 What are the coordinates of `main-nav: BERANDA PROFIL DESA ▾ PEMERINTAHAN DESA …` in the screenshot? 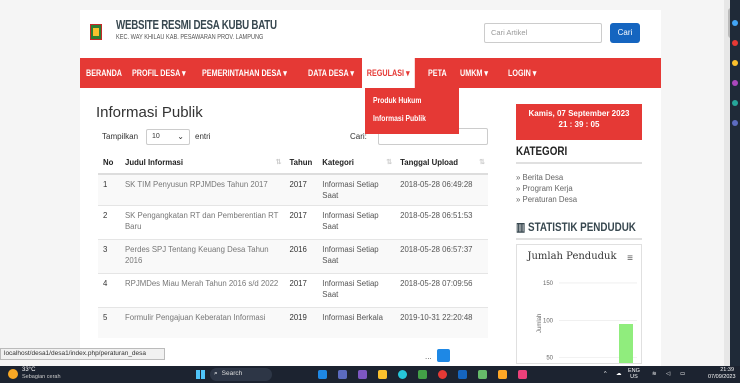 It's located at (370, 73).